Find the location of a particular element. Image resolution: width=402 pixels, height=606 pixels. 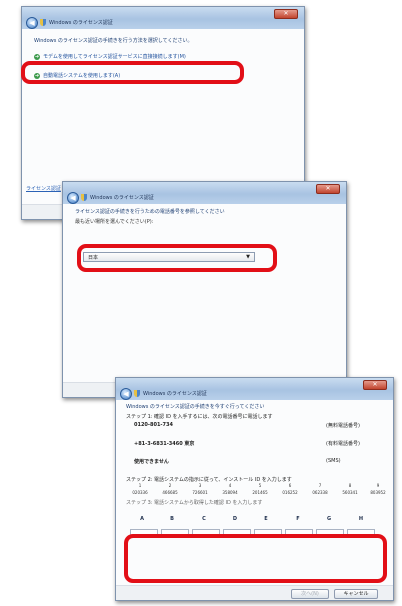

id-column-header: H is located at coordinates (361, 519).